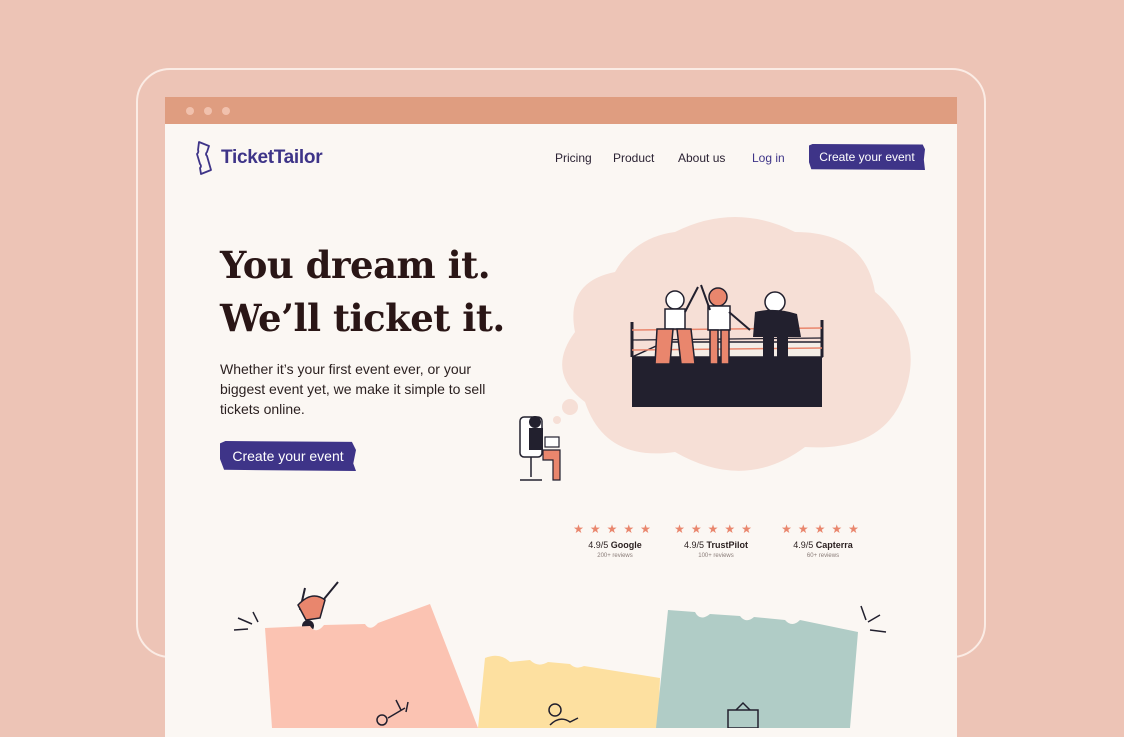 This screenshot has width=1124, height=737. I want to click on rating-google: ★★★★★ 4.9/5 Google 200+ reviews, so click(615, 540).